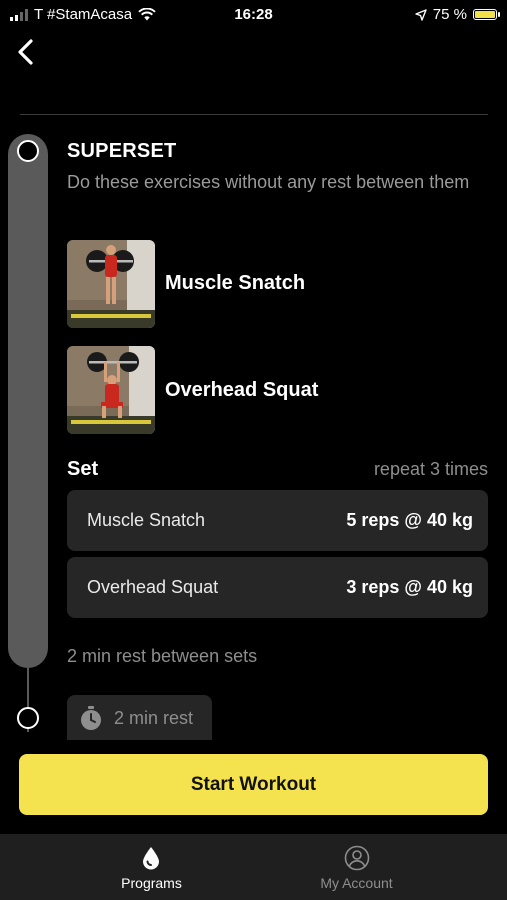  I want to click on drop-icon, so click(151, 858).